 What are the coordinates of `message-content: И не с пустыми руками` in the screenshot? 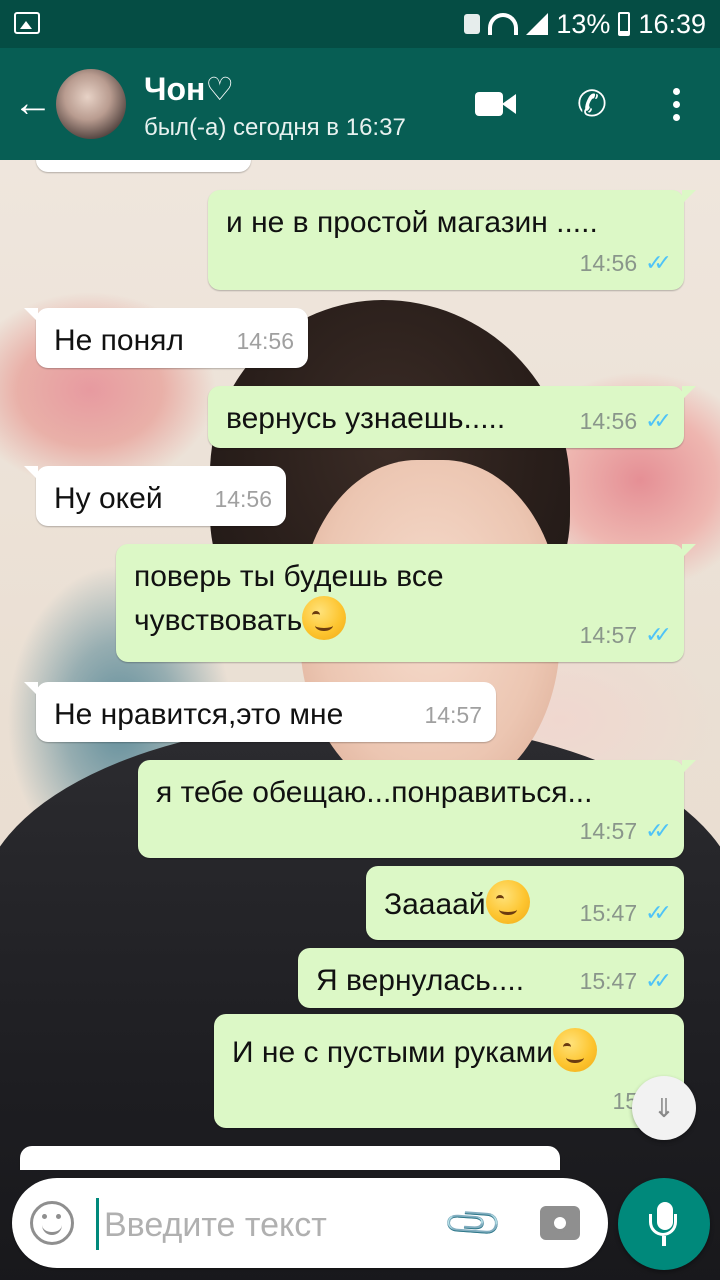 It's located at (449, 1050).